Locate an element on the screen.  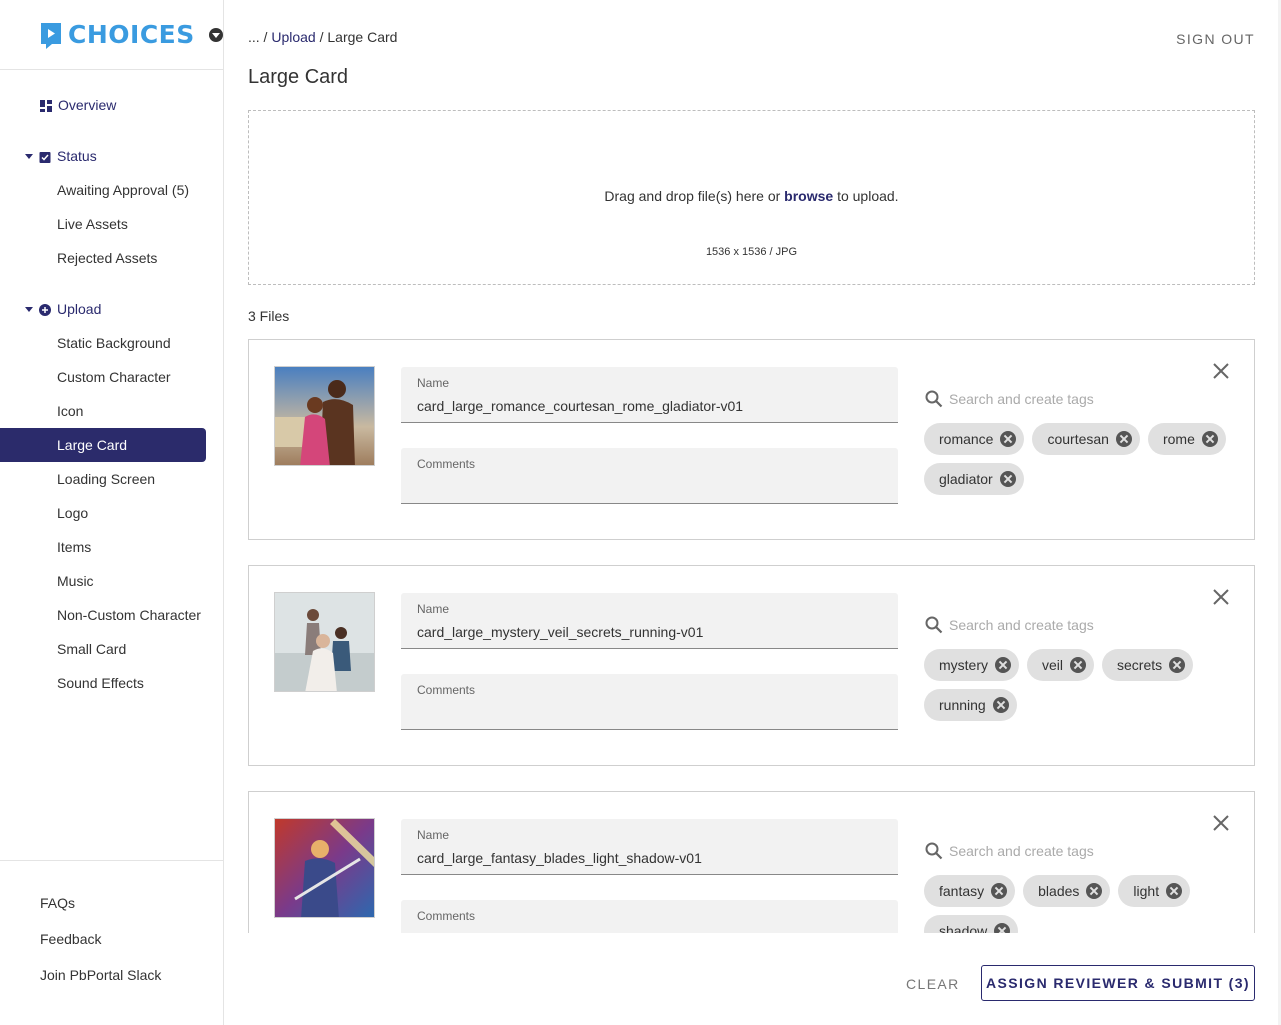
sidebar-item-icon: Icon is located at coordinates (111, 411).